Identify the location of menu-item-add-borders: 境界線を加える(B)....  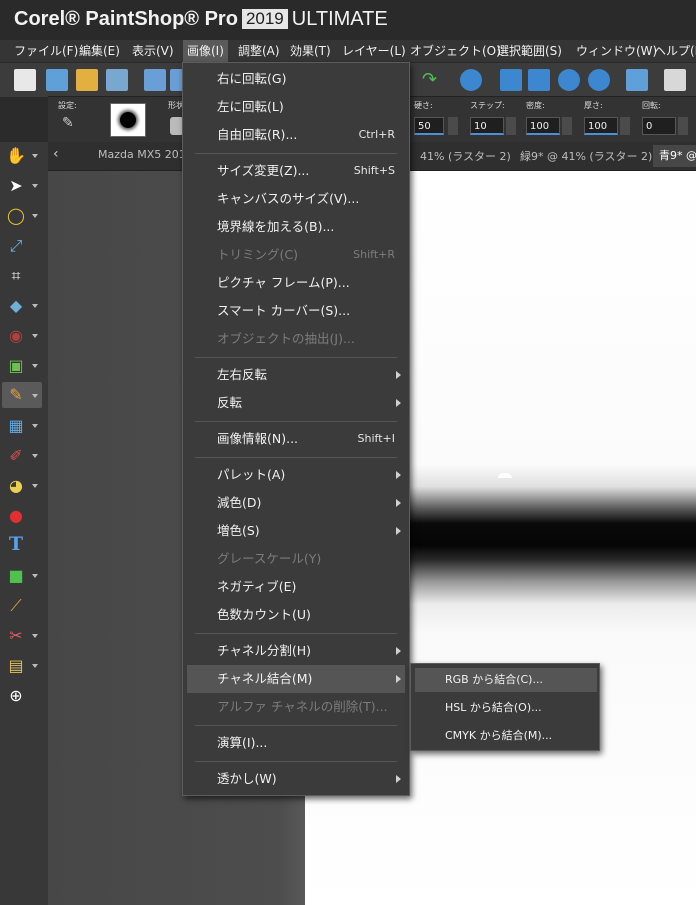
(296, 227).